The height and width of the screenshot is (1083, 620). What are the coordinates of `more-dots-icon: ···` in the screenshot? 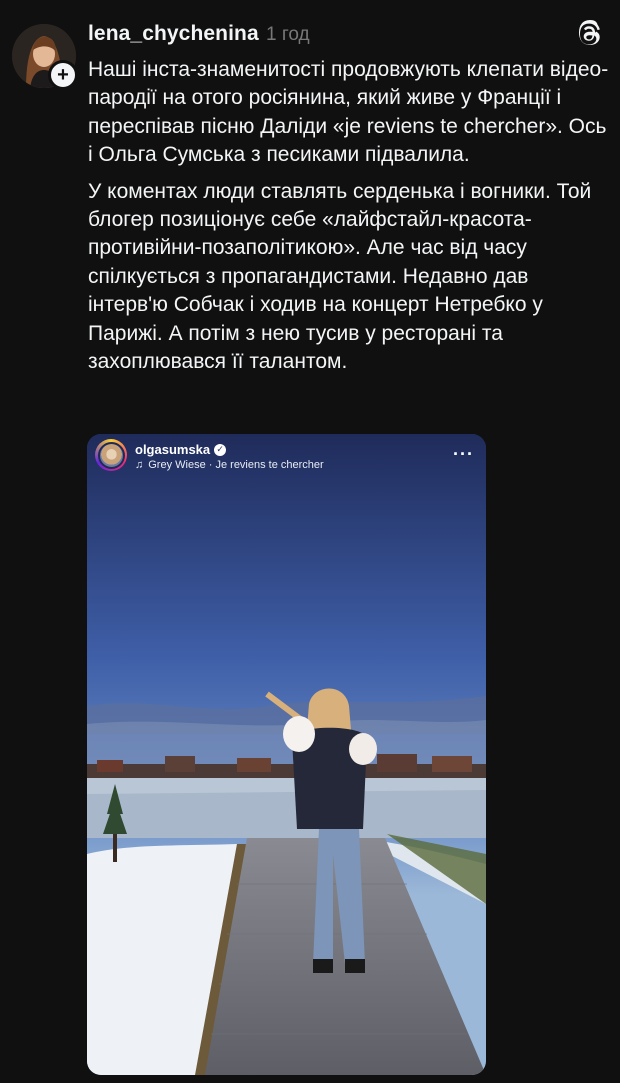 It's located at (463, 454).